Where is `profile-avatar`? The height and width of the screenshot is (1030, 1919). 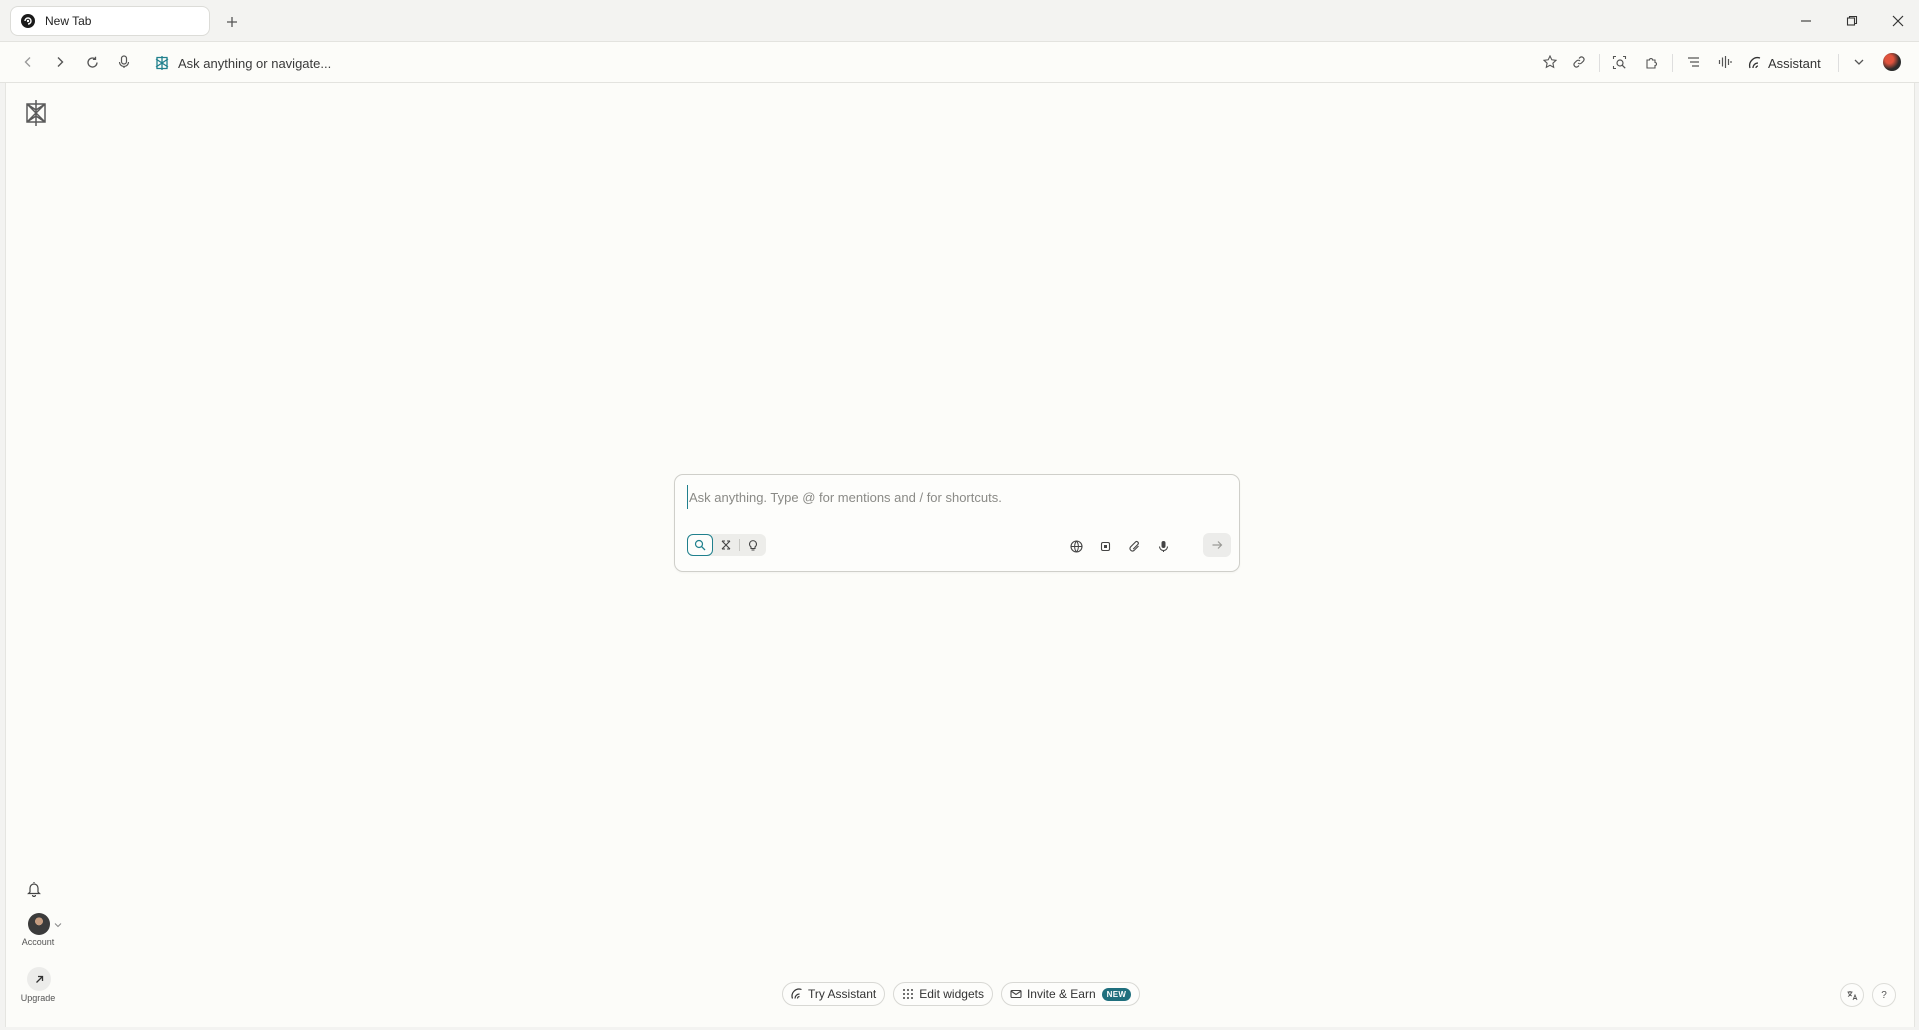 profile-avatar is located at coordinates (1892, 62).